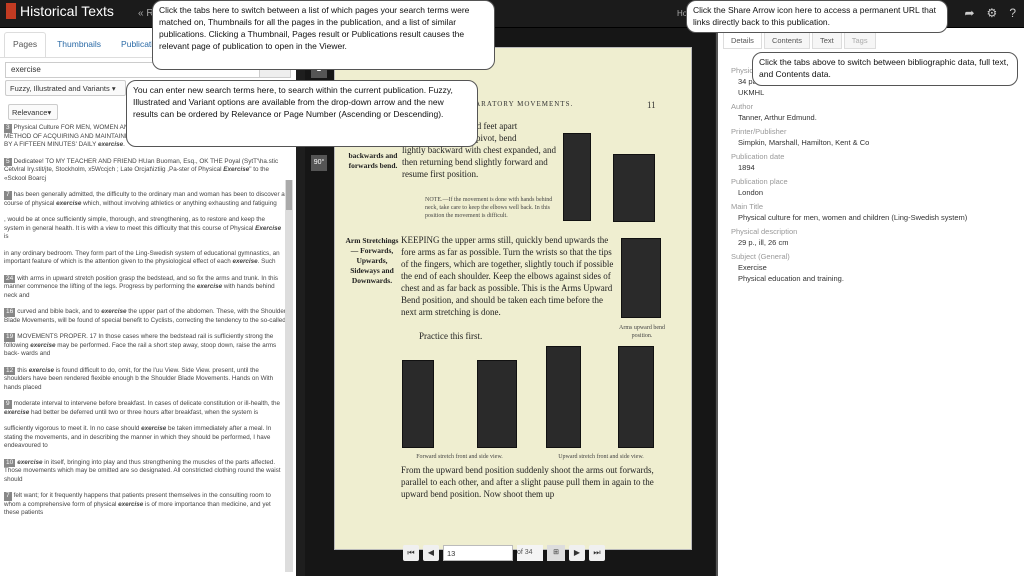 The height and width of the screenshot is (576, 1024). I want to click on scrollbar-thumb, so click(289, 195).